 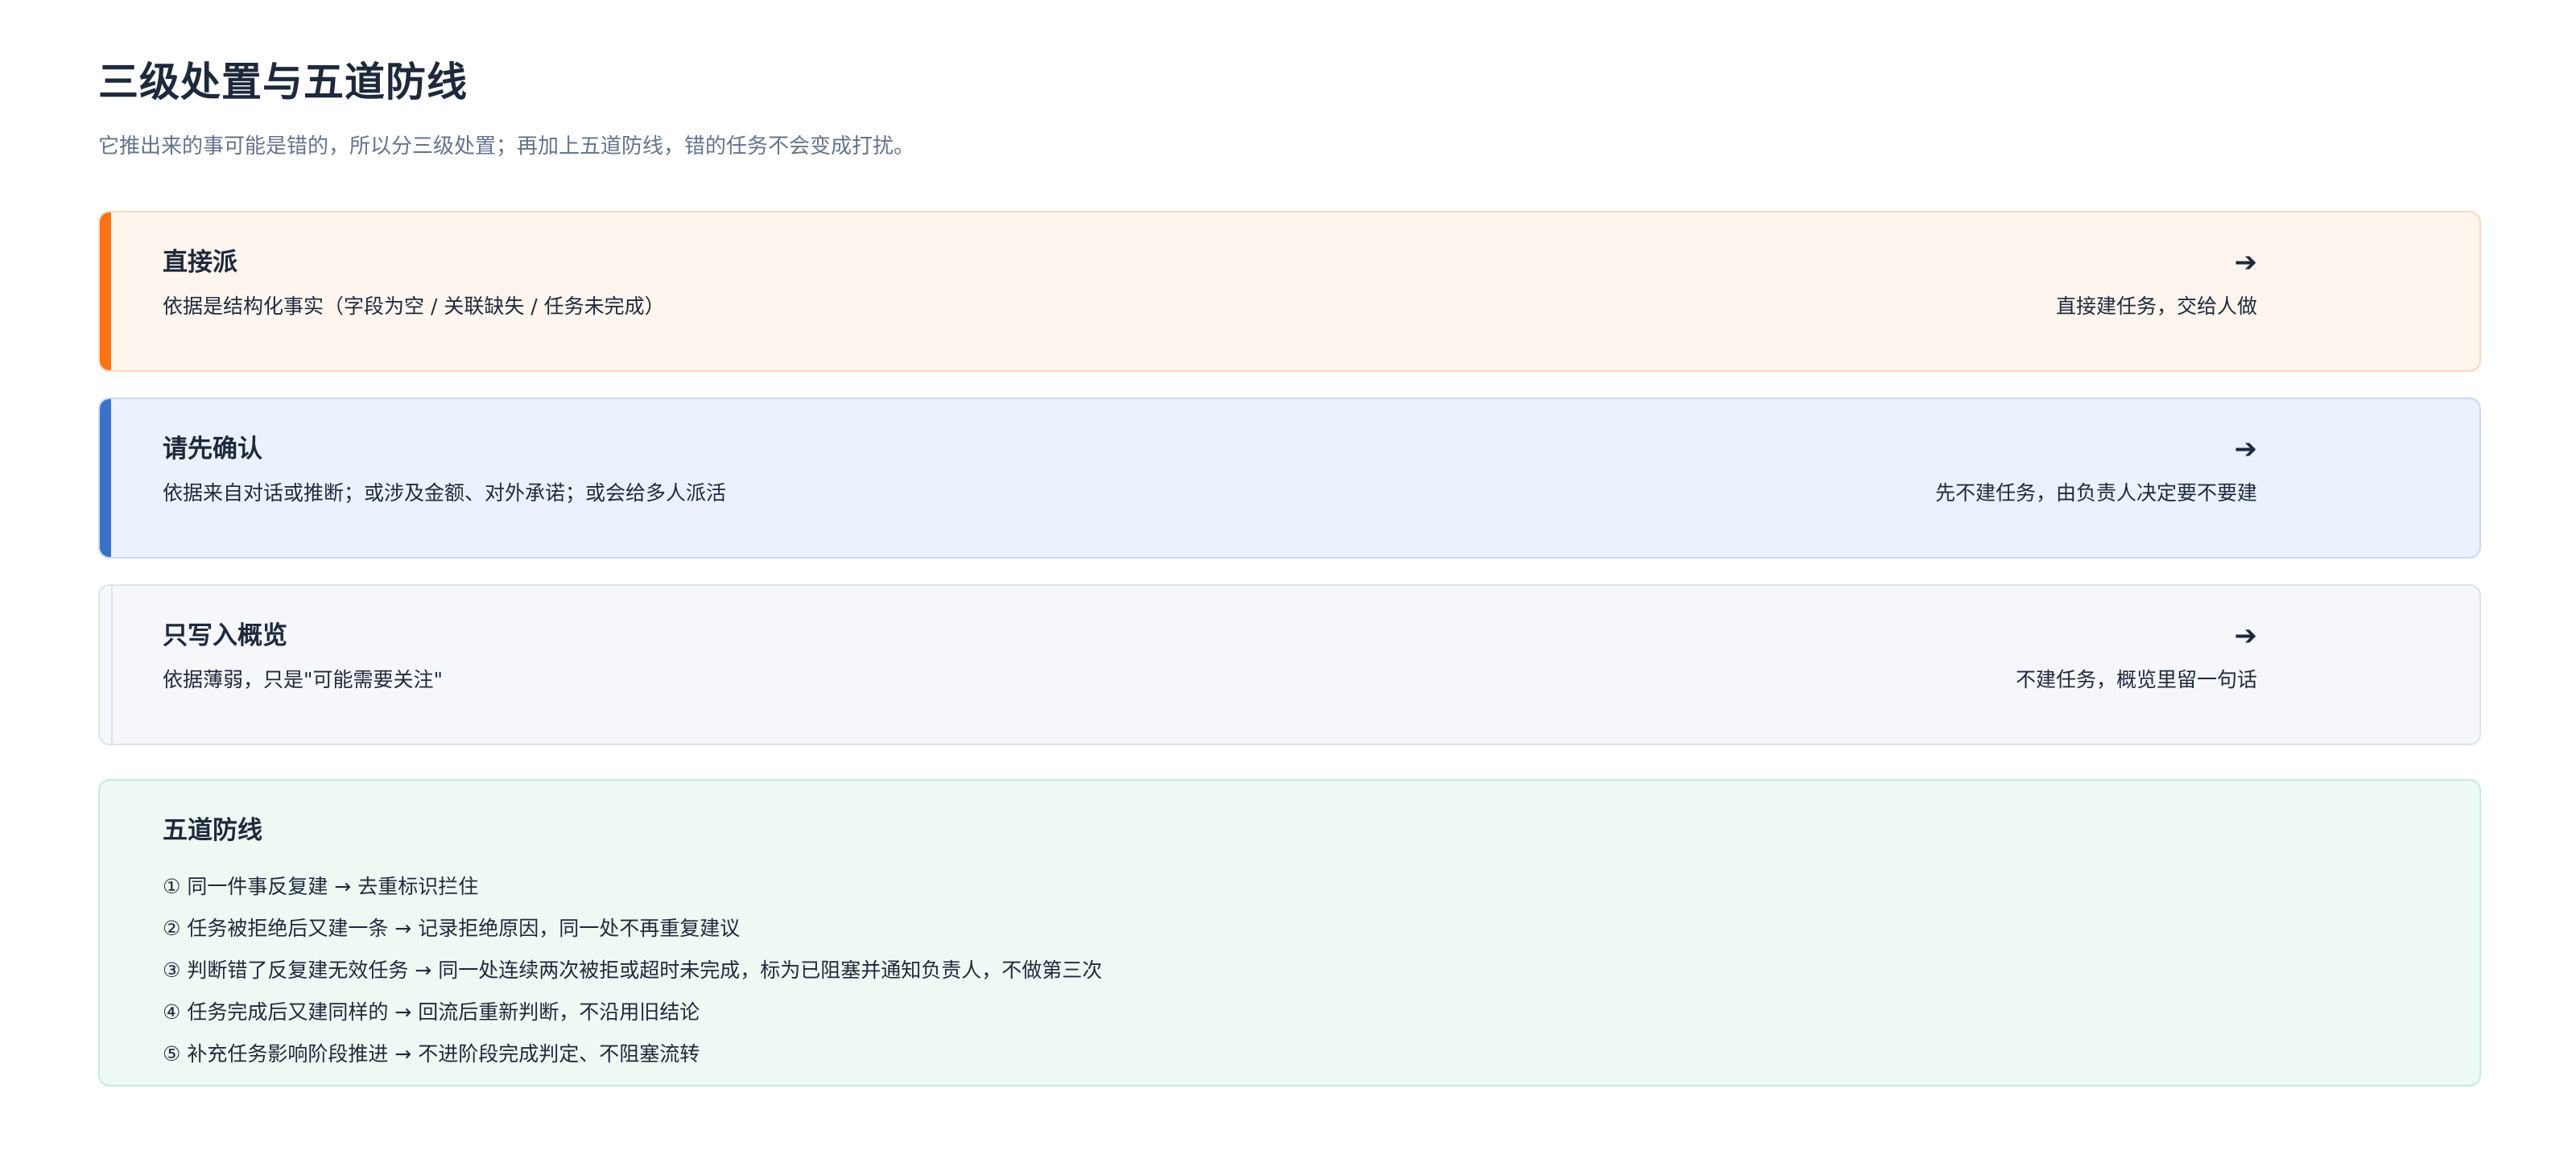 I want to click on defense-item: ① 同一件事反复建 → 去重标识拦住, so click(x=321, y=886).